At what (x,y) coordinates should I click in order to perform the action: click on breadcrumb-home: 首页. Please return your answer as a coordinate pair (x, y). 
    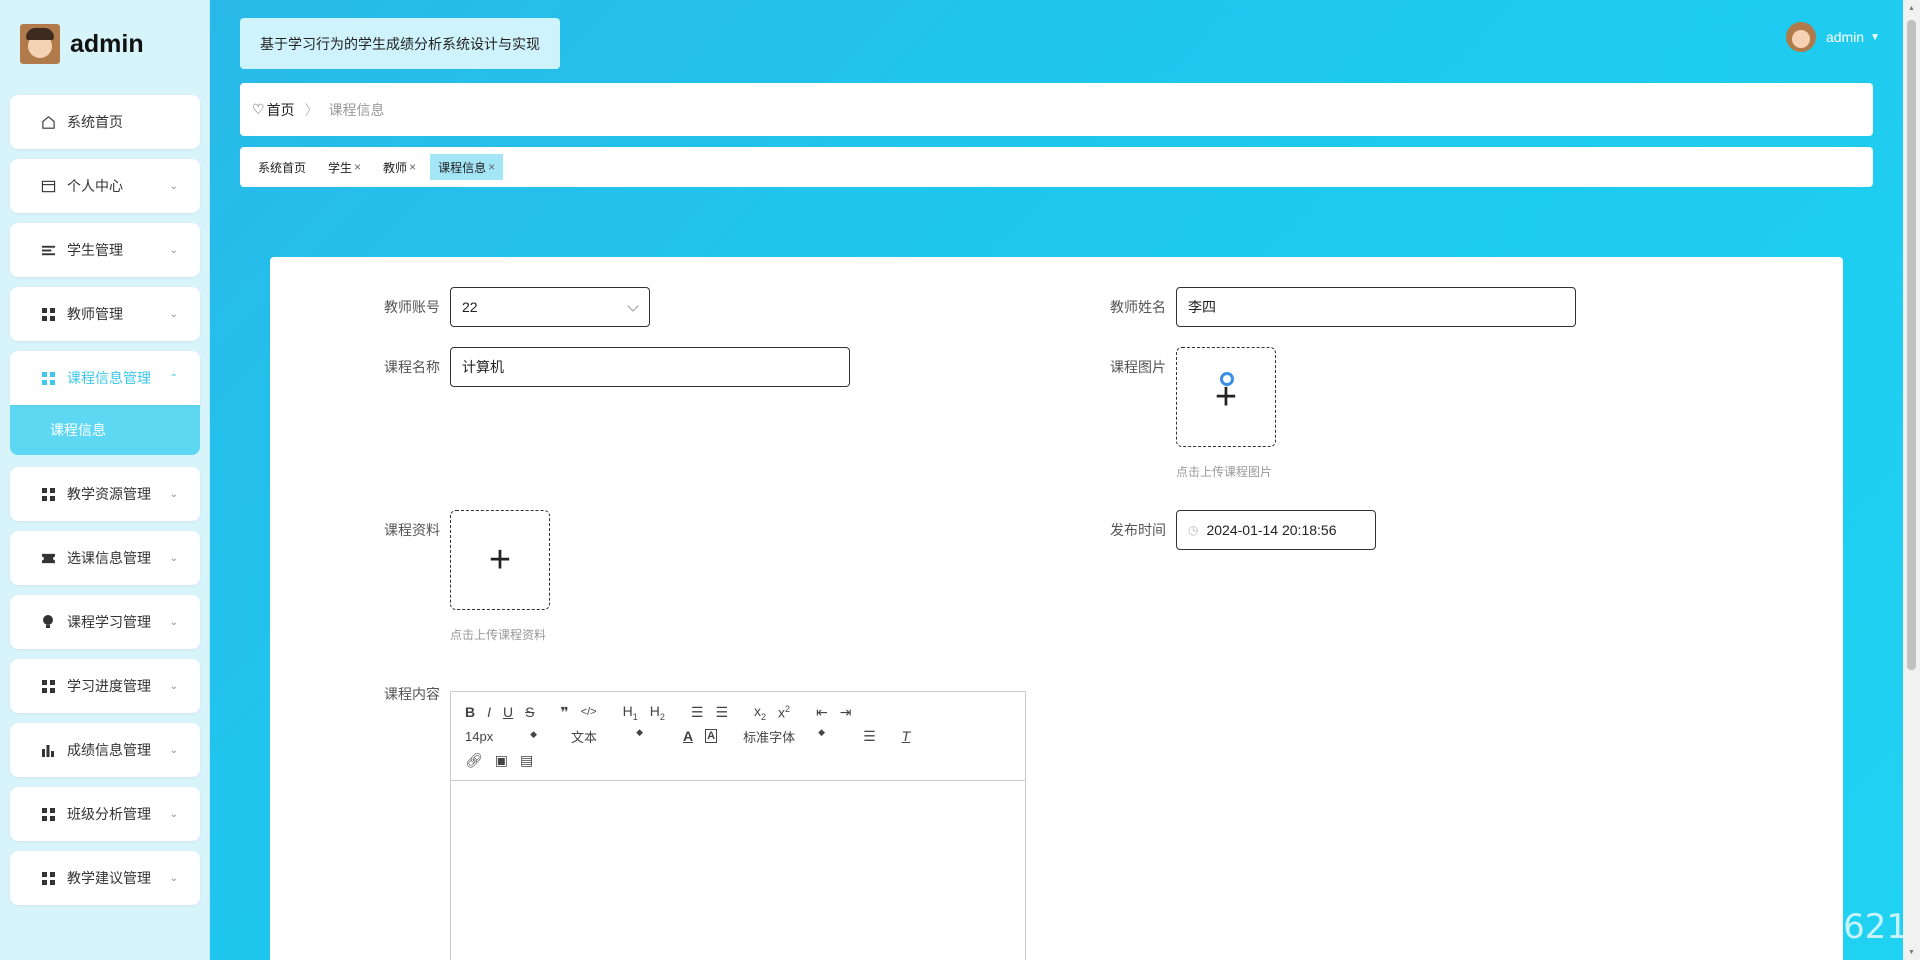
    Looking at the image, I should click on (281, 110).